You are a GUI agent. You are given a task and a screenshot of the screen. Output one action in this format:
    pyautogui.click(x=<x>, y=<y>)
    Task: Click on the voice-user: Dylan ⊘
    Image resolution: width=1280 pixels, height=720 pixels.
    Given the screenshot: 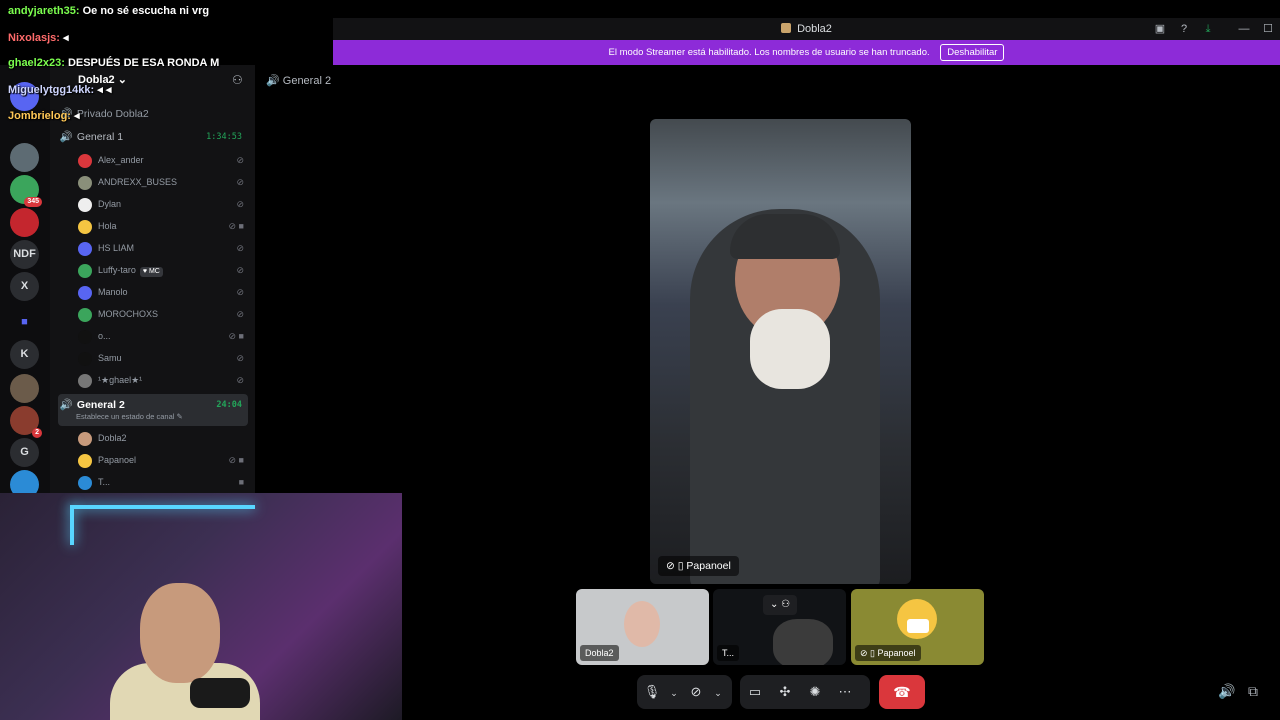 What is the action you would take?
    pyautogui.click(x=163, y=204)
    